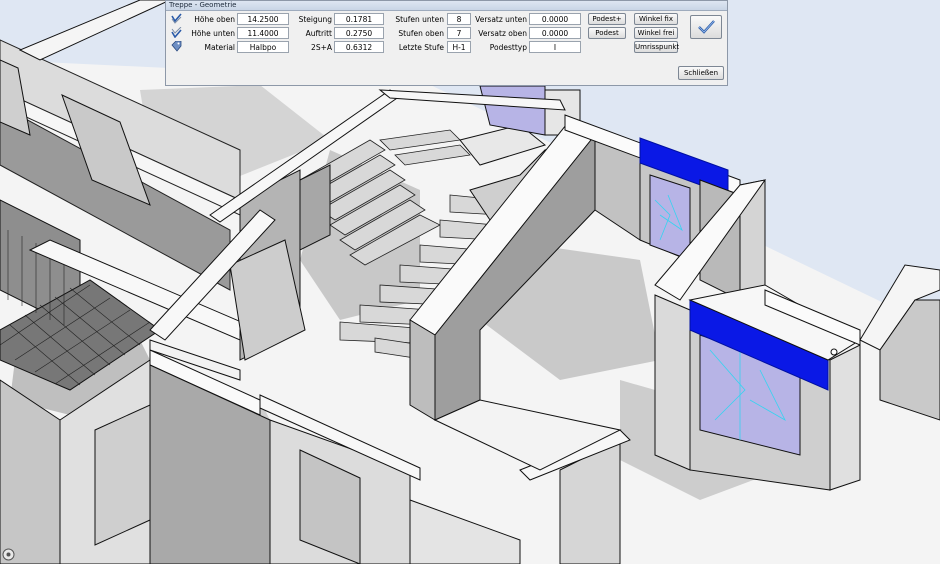  What do you see at coordinates (421, 47) in the screenshot?
I see `letzte-stufe-label: Letzte Stufe` at bounding box center [421, 47].